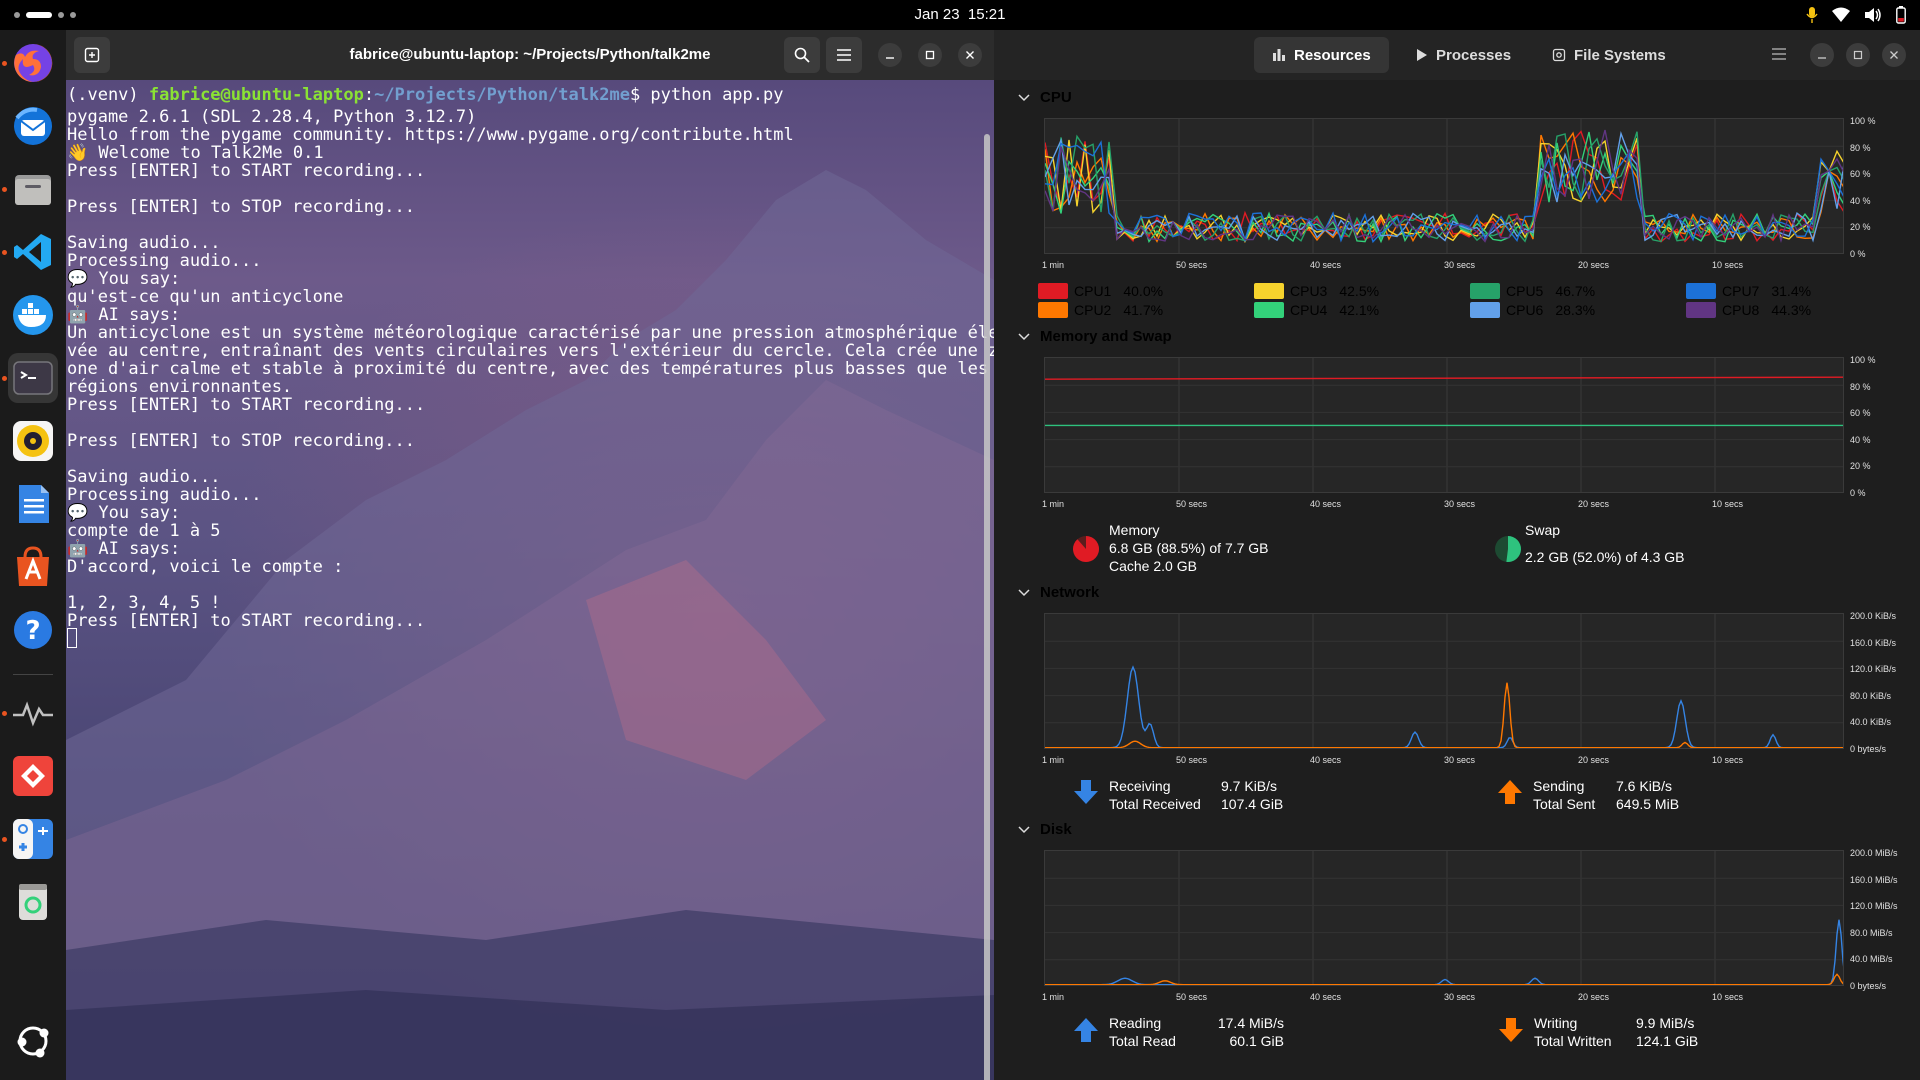 This screenshot has width=1920, height=1080. I want to click on cpu-legend-item: CPU5 46.7%, so click(1532, 291).